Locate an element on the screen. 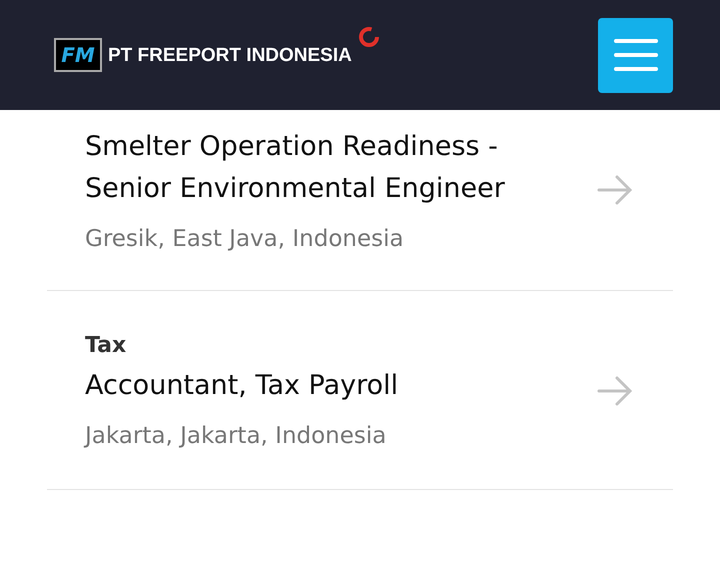 Image resolution: width=720 pixels, height=574 pixels. menu-button is located at coordinates (635, 55).